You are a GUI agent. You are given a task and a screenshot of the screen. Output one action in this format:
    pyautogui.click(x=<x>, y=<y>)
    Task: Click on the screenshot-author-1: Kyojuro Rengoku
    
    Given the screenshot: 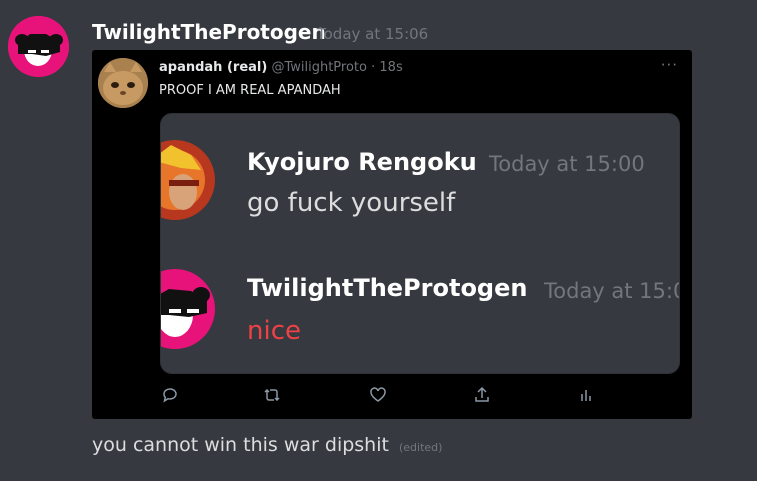 What is the action you would take?
    pyautogui.click(x=362, y=162)
    